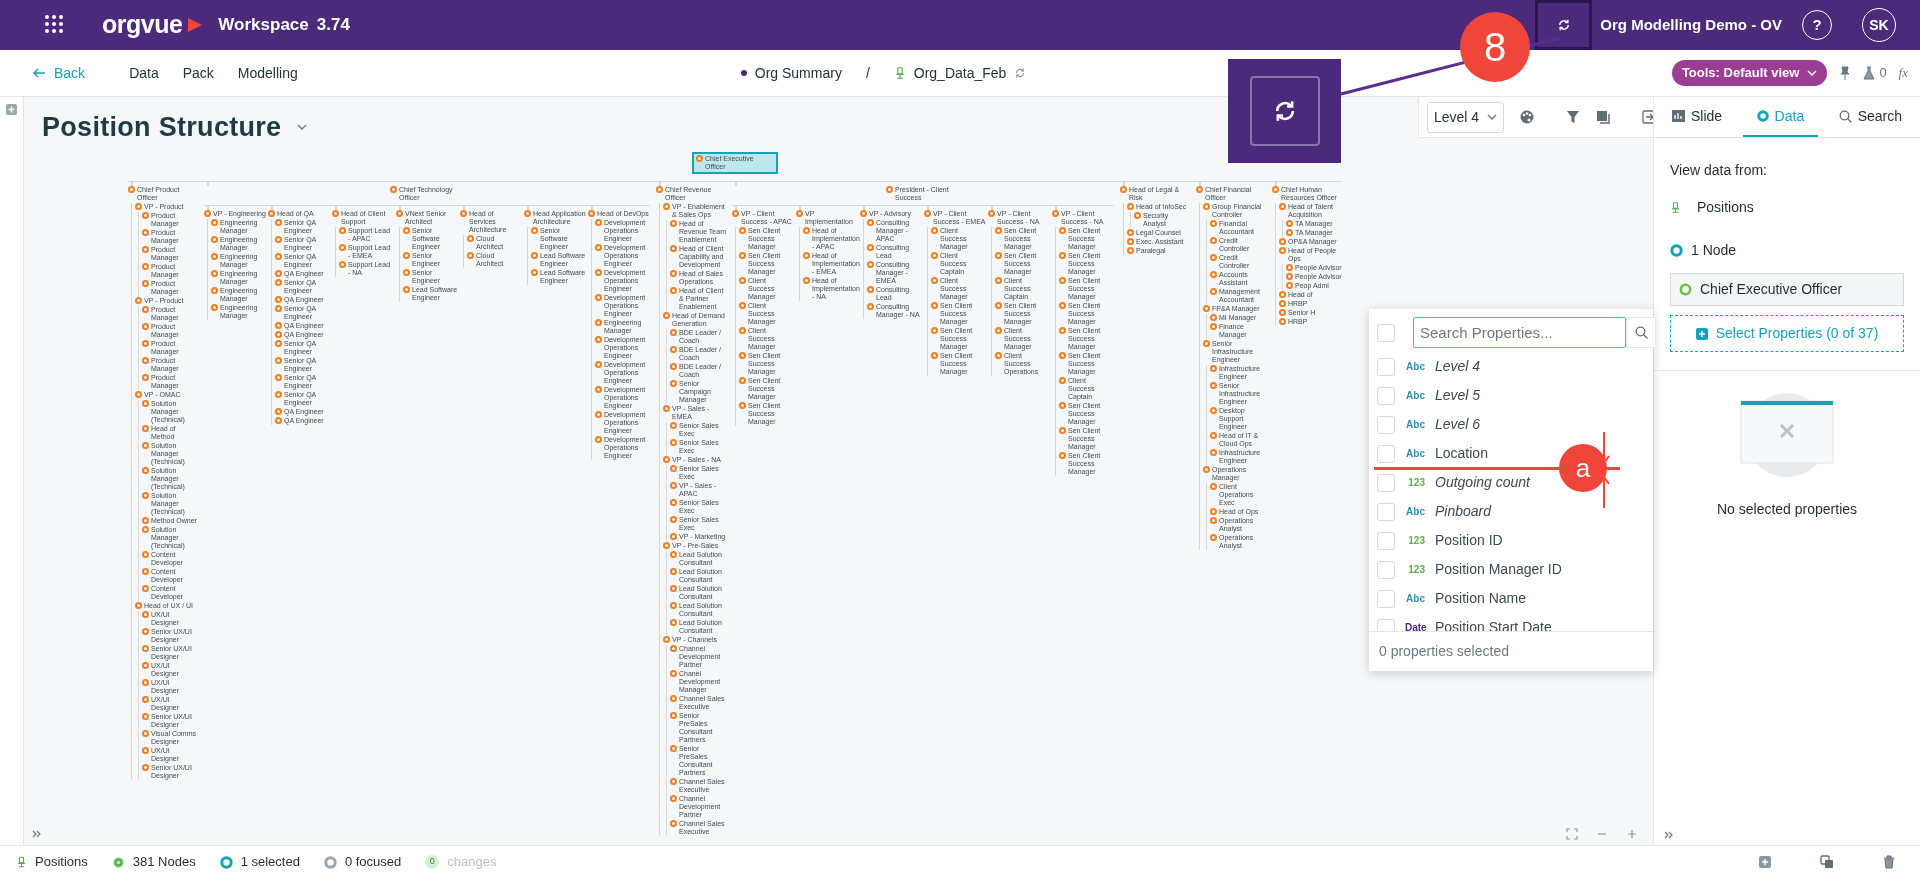  What do you see at coordinates (61, 862) in the screenshot?
I see `dataset-status: Positions` at bounding box center [61, 862].